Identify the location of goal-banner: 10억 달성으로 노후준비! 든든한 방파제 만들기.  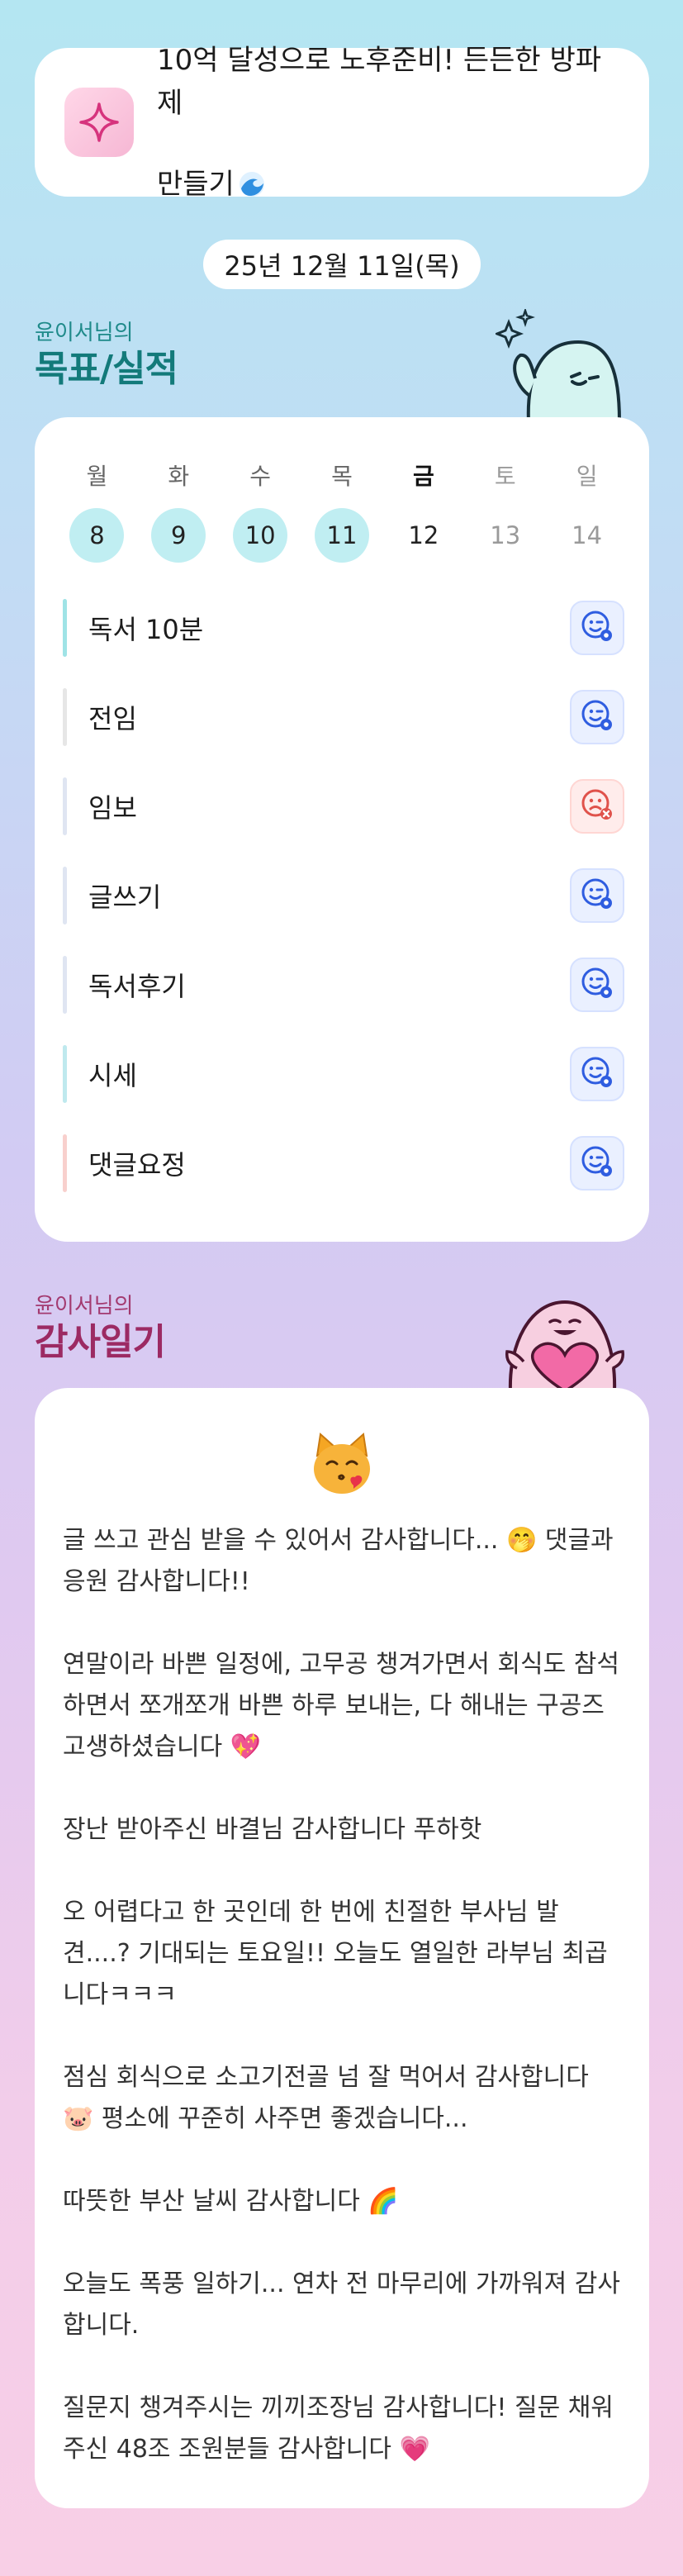
(342, 122).